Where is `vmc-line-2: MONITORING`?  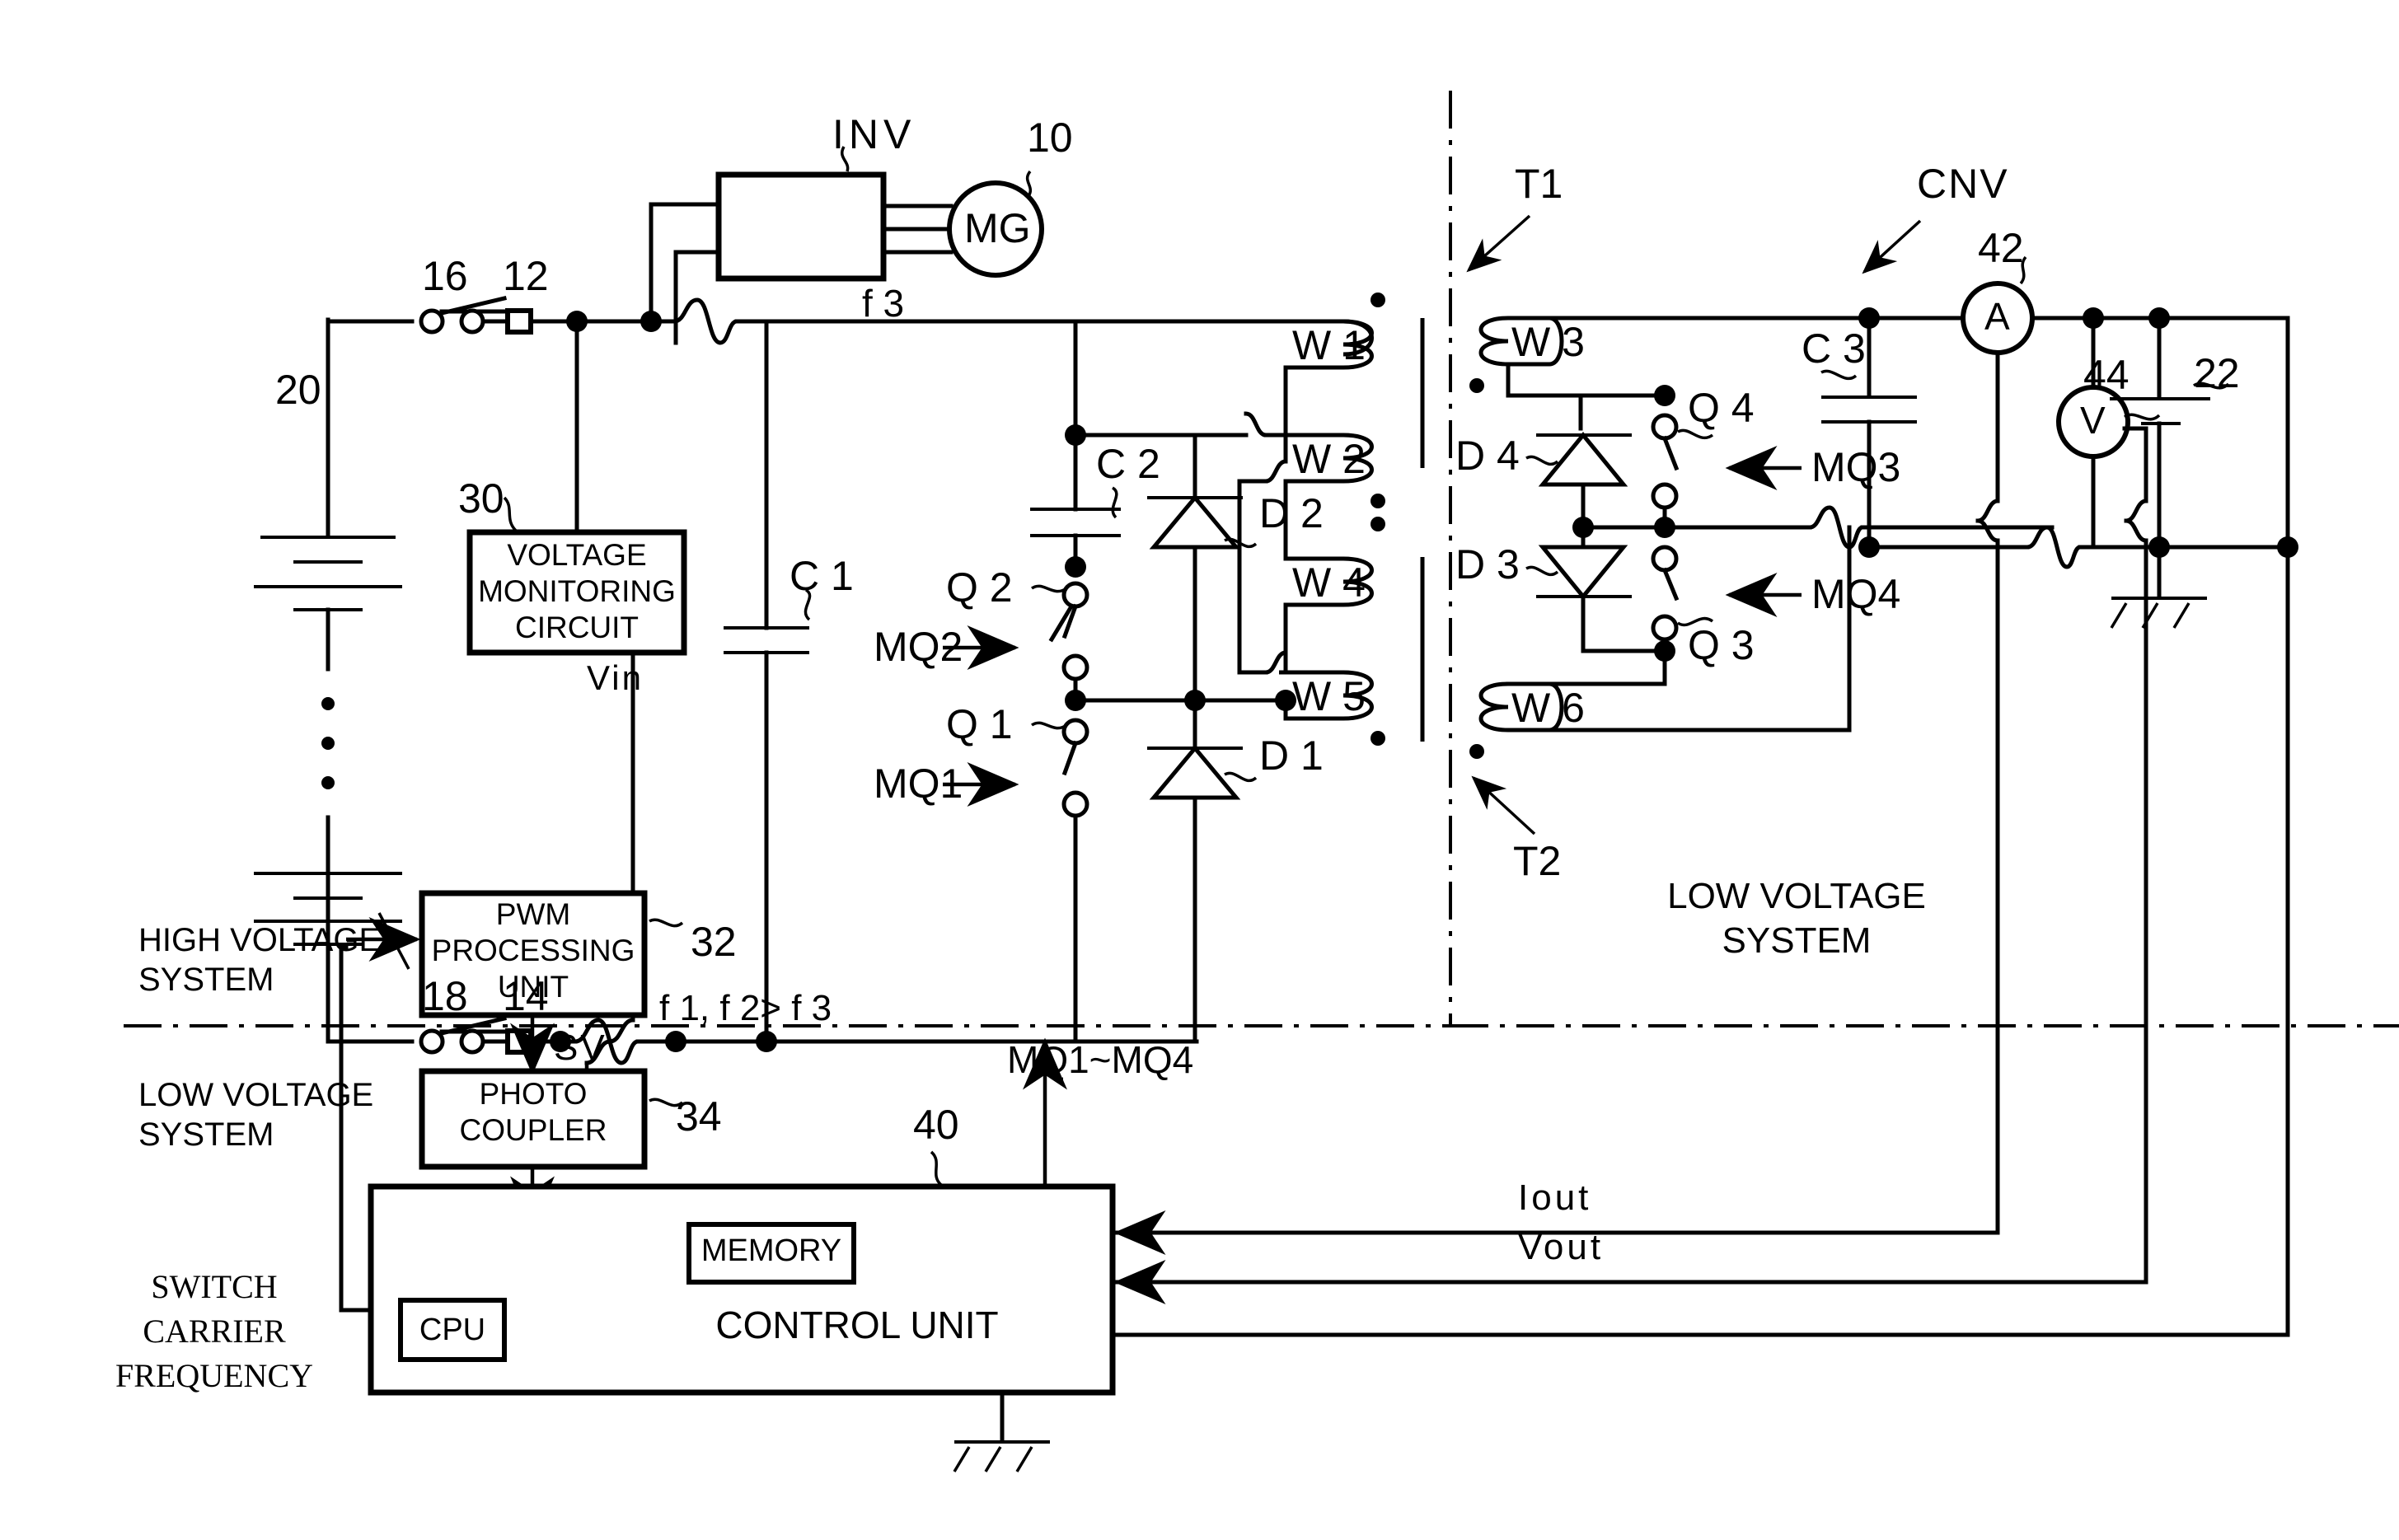
vmc-line-2: MONITORING is located at coordinates (577, 591).